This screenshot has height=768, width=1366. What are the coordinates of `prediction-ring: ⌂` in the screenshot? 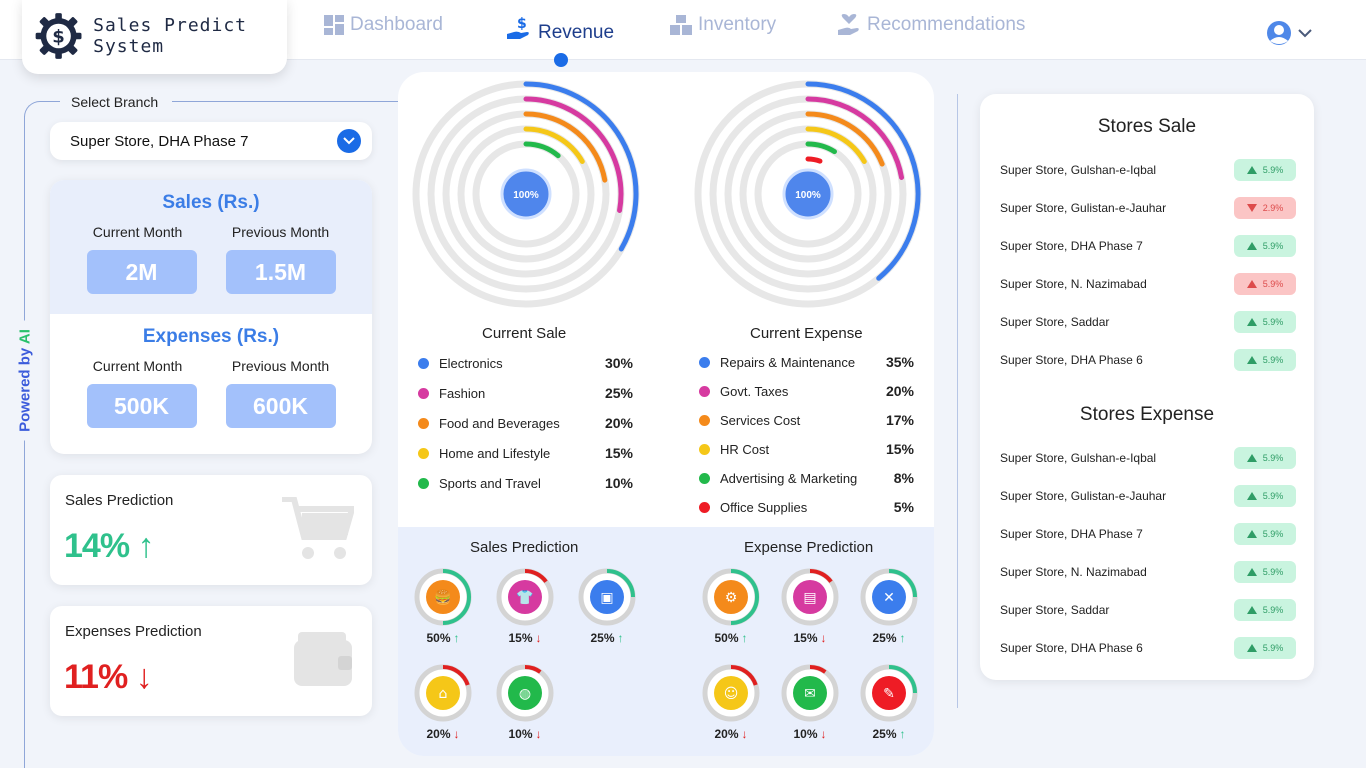 It's located at (443, 693).